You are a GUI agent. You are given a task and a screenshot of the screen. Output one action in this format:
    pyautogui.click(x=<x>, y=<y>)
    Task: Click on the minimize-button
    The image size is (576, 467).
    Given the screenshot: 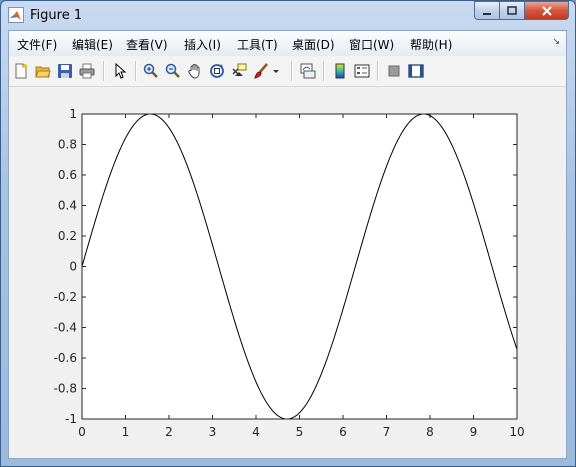 What is the action you would take?
    pyautogui.click(x=487, y=10)
    